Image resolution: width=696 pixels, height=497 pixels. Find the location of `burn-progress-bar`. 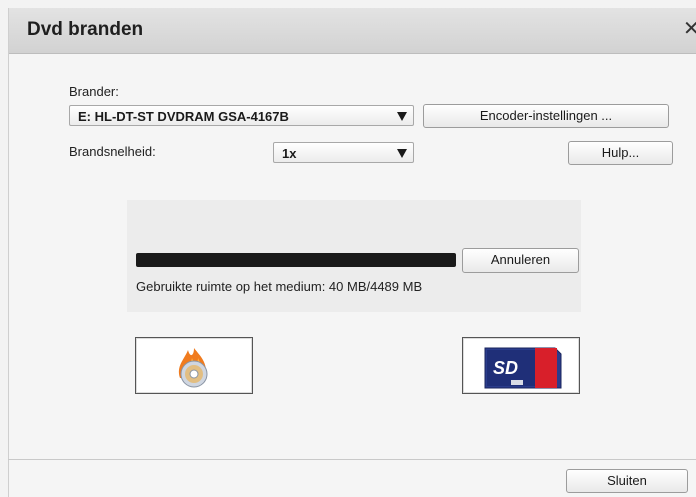

burn-progress-bar is located at coordinates (296, 260).